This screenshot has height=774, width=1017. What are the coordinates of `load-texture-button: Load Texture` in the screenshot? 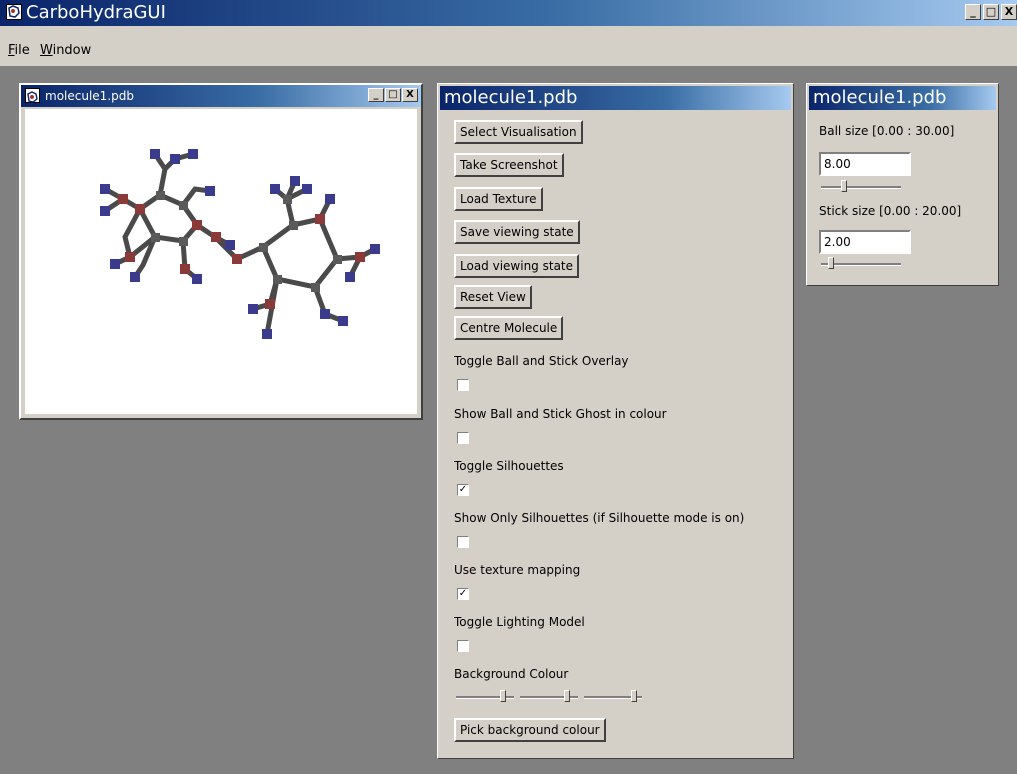 It's located at (498, 199).